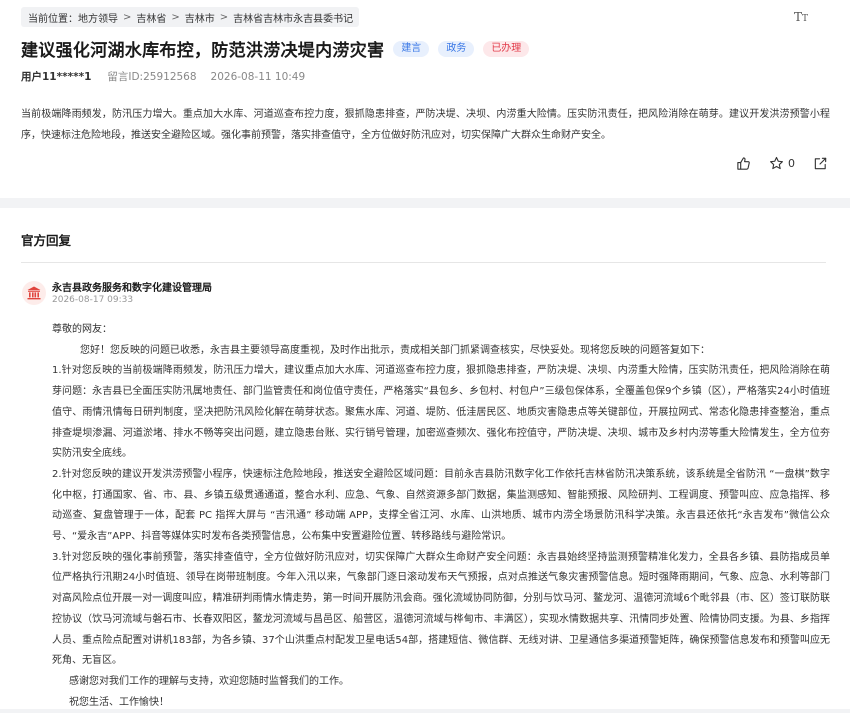  Describe the element at coordinates (776, 163) in the screenshot. I see `star-icon` at that location.